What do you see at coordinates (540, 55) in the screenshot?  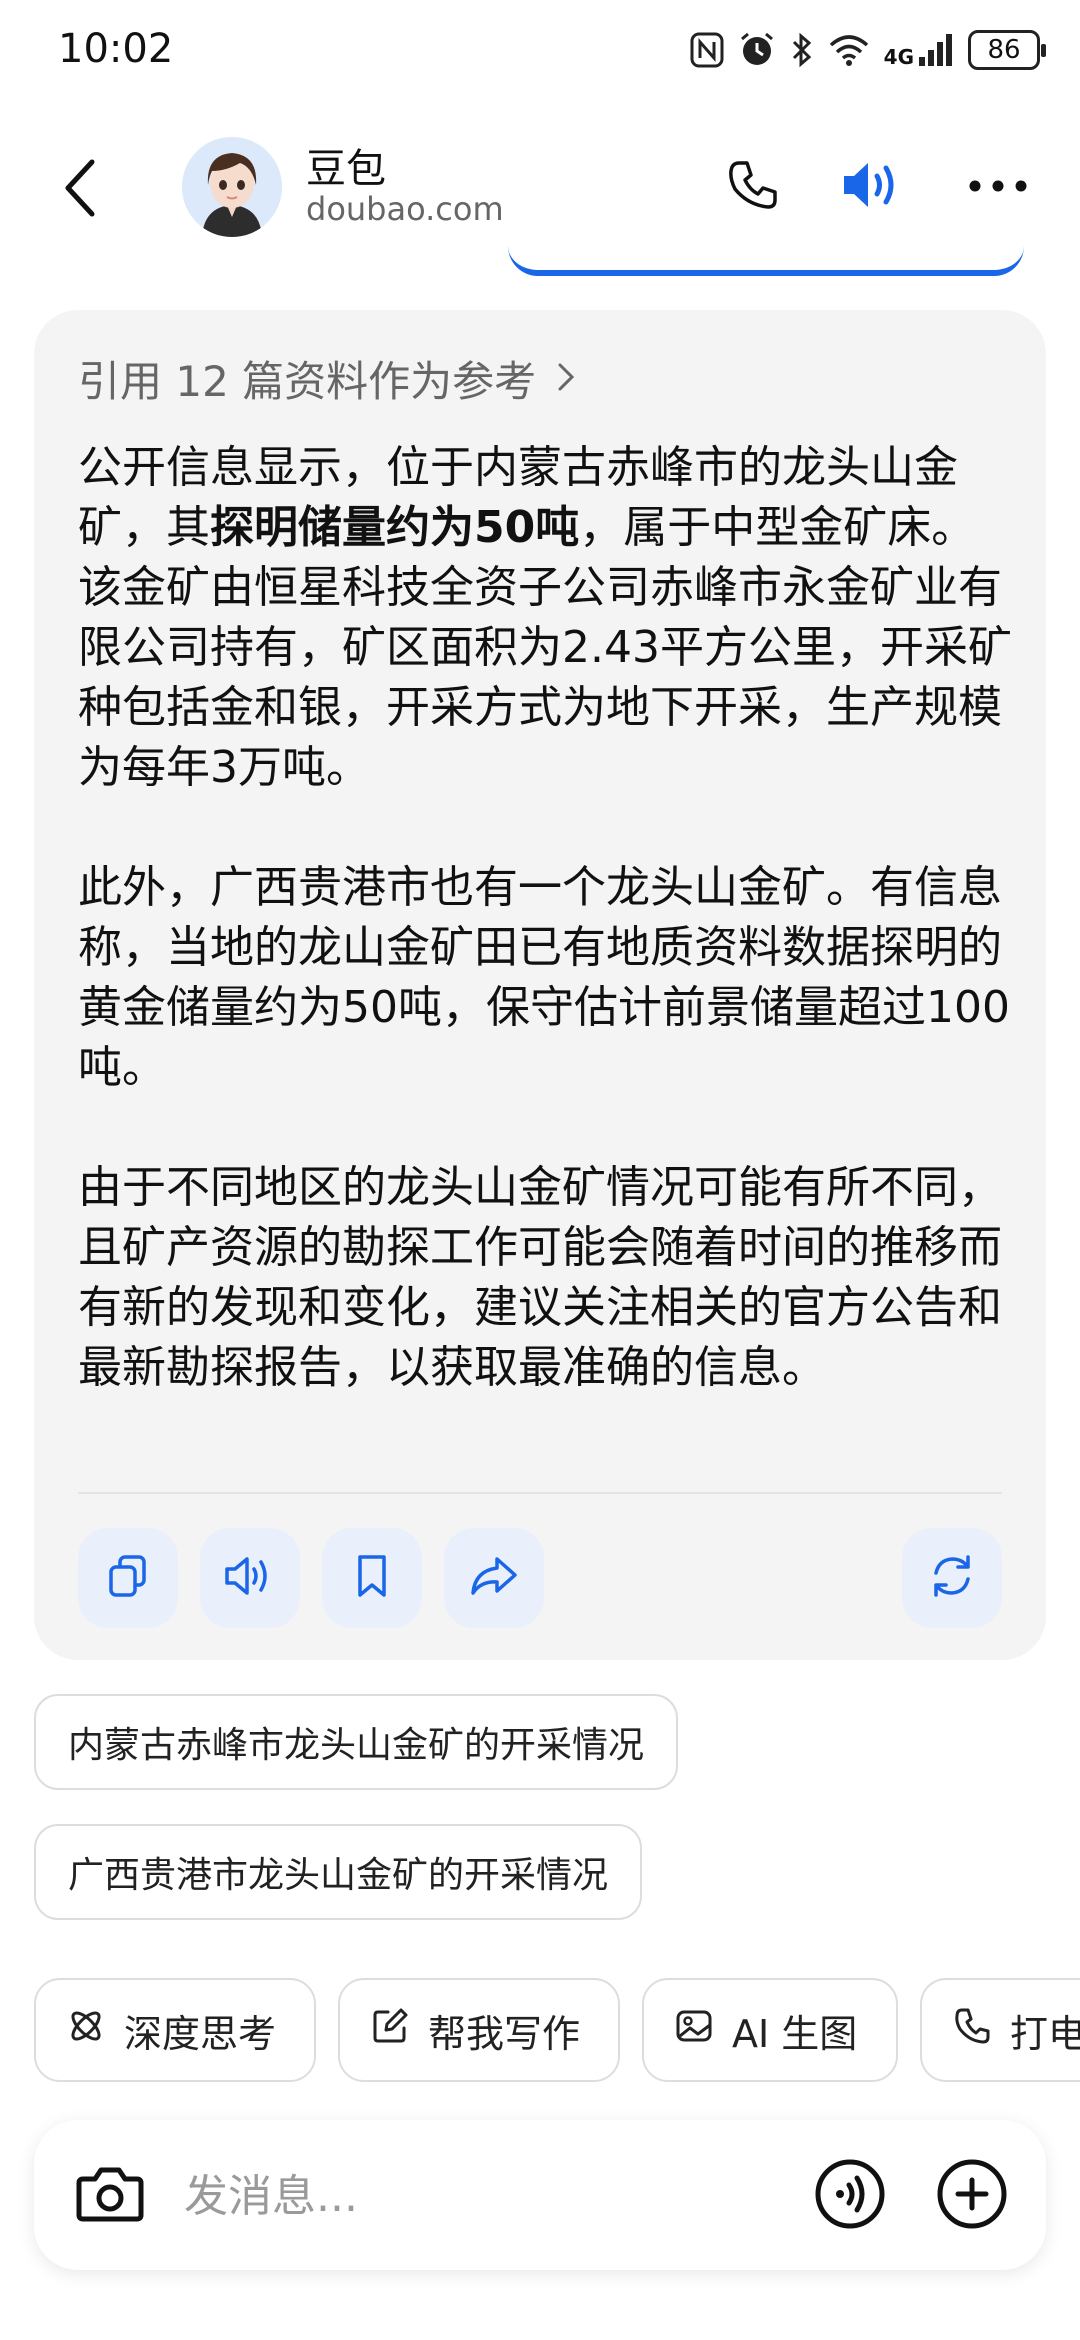 I see `status-bar: 10:02 4G 86` at bounding box center [540, 55].